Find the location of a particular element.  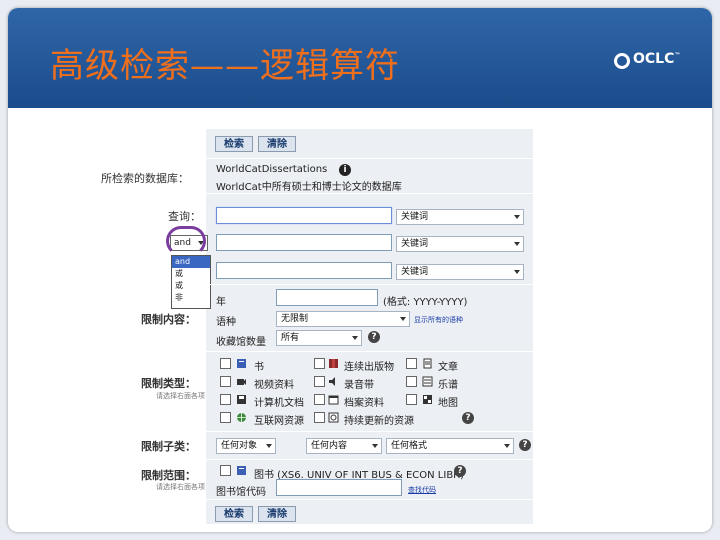

database-name: WorldCatDissertations is located at coordinates (272, 169).